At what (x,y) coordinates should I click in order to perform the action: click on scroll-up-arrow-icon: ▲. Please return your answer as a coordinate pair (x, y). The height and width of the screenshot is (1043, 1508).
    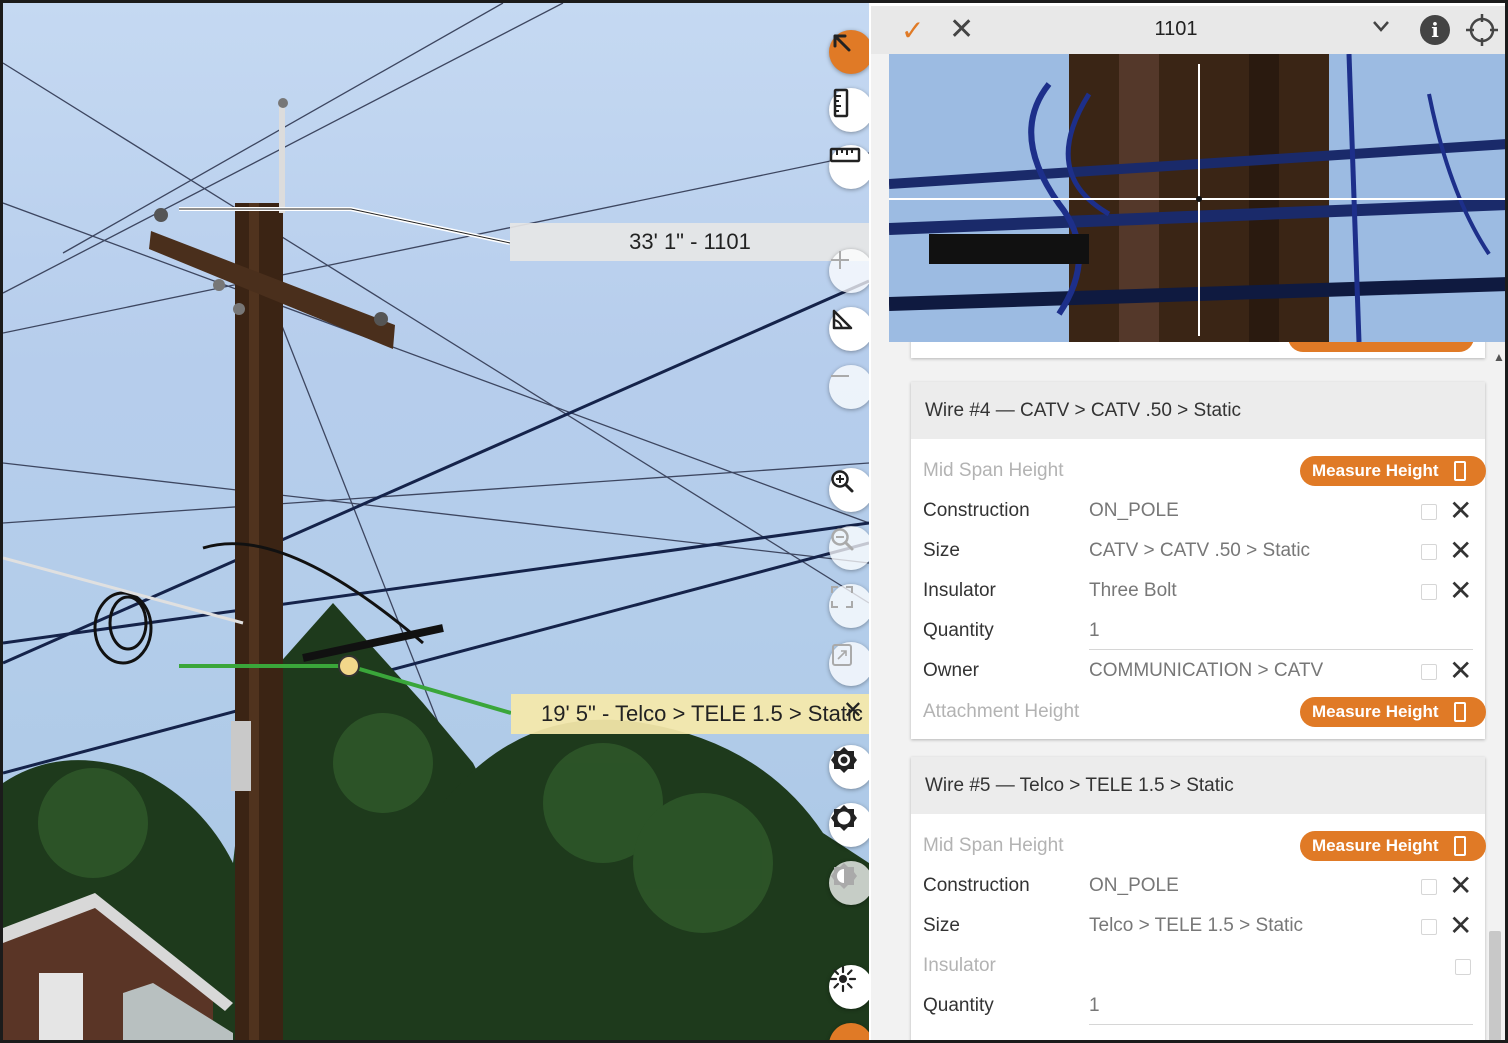
    Looking at the image, I should click on (1499, 357).